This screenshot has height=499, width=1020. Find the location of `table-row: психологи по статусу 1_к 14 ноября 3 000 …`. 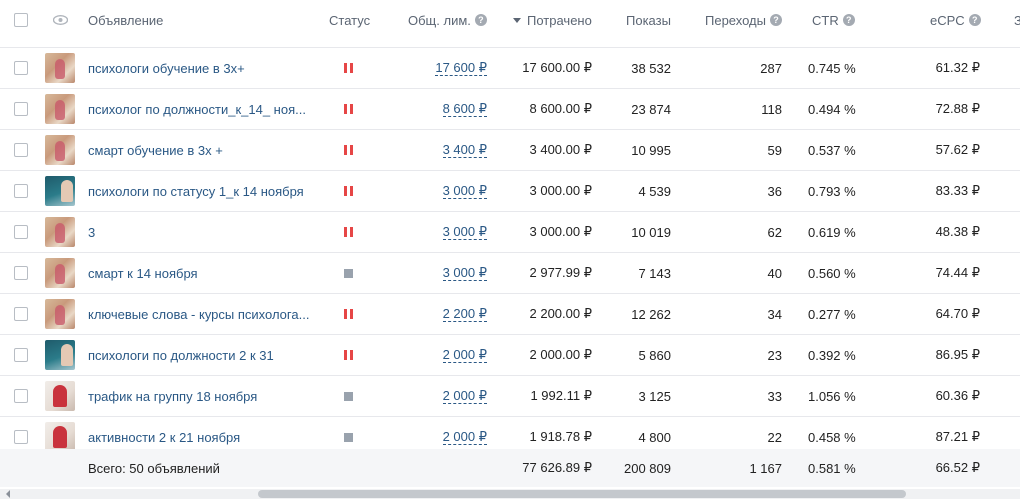

table-row: психологи по статусу 1_к 14 ноября 3 000 … is located at coordinates (510, 191).